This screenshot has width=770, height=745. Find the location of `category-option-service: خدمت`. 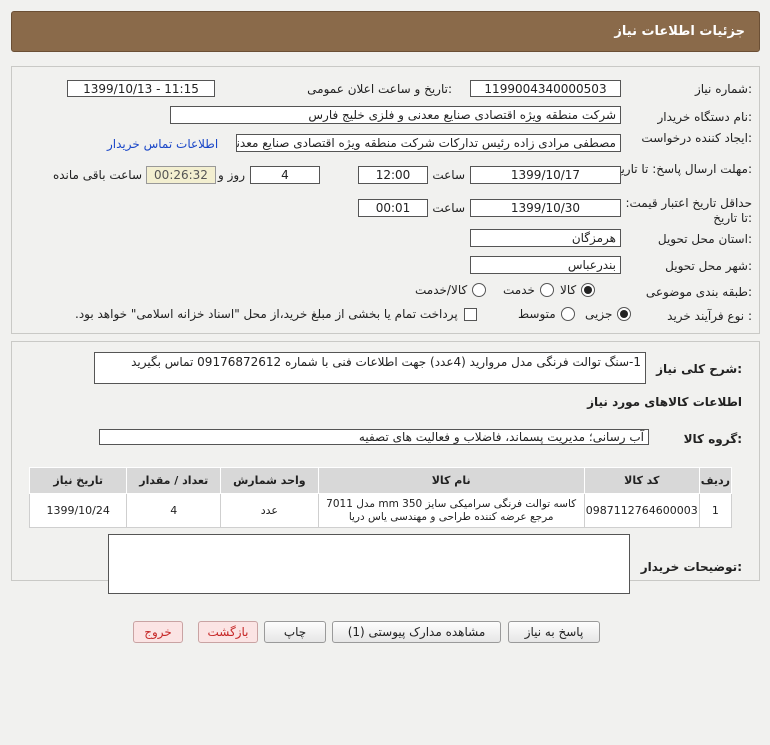

category-option-service: خدمت is located at coordinates (528, 290).